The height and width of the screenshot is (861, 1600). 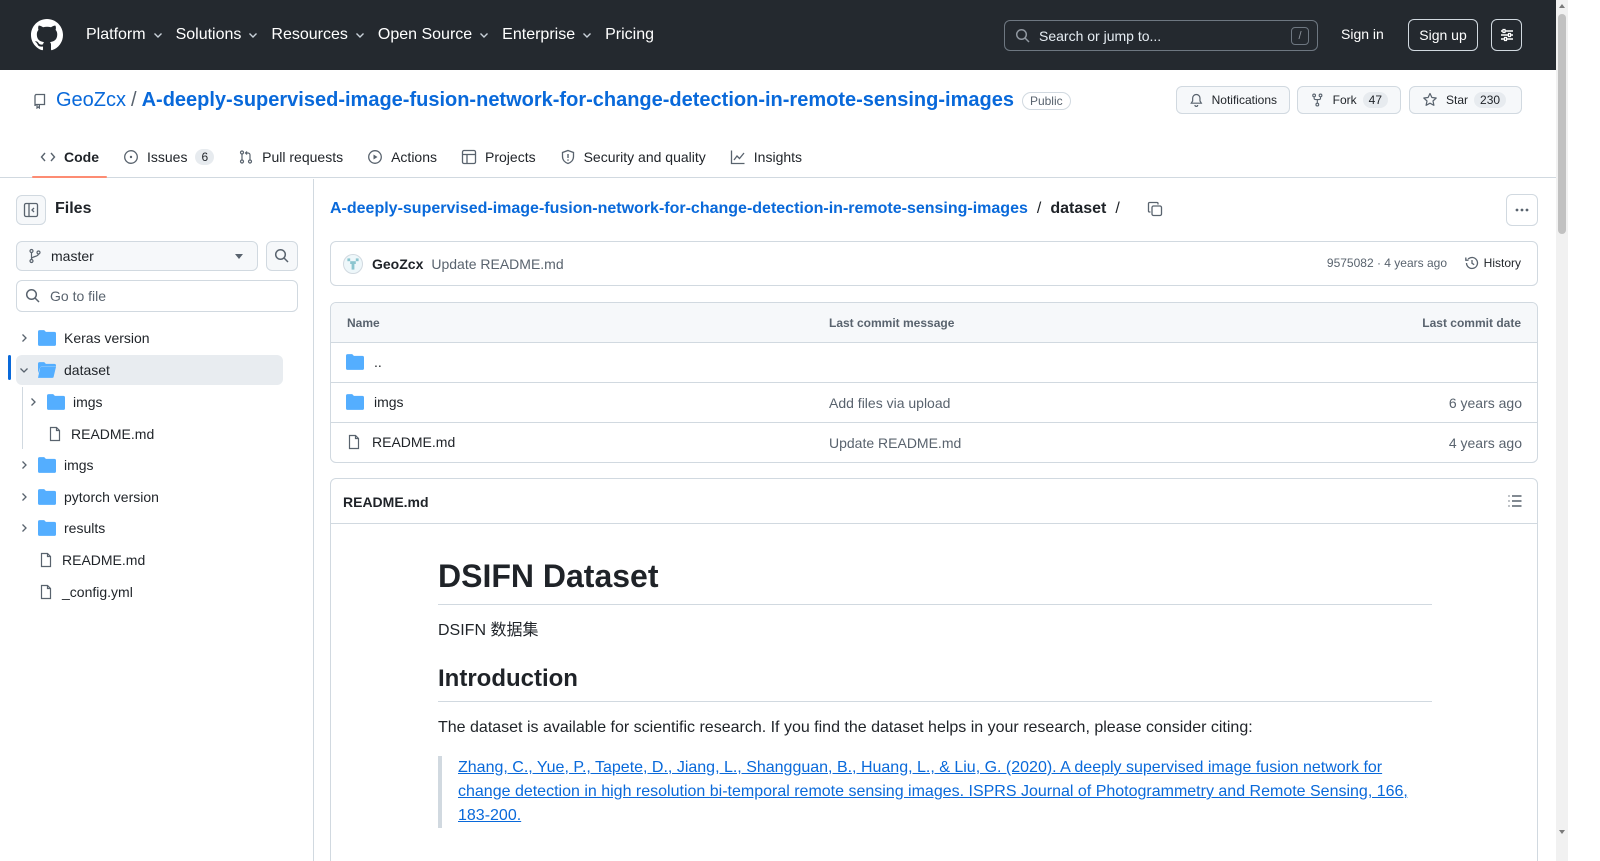 I want to click on tab-label: Issues, so click(x=167, y=157).